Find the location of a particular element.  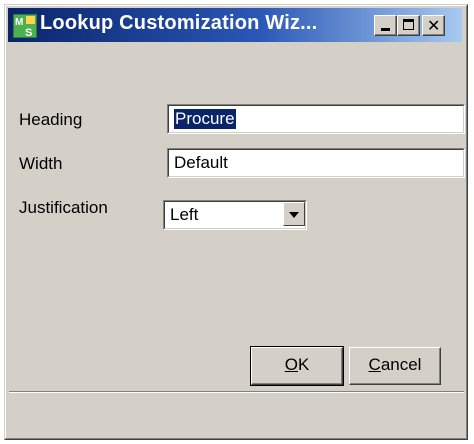

cancel-mnemonic: C is located at coordinates (374, 364).